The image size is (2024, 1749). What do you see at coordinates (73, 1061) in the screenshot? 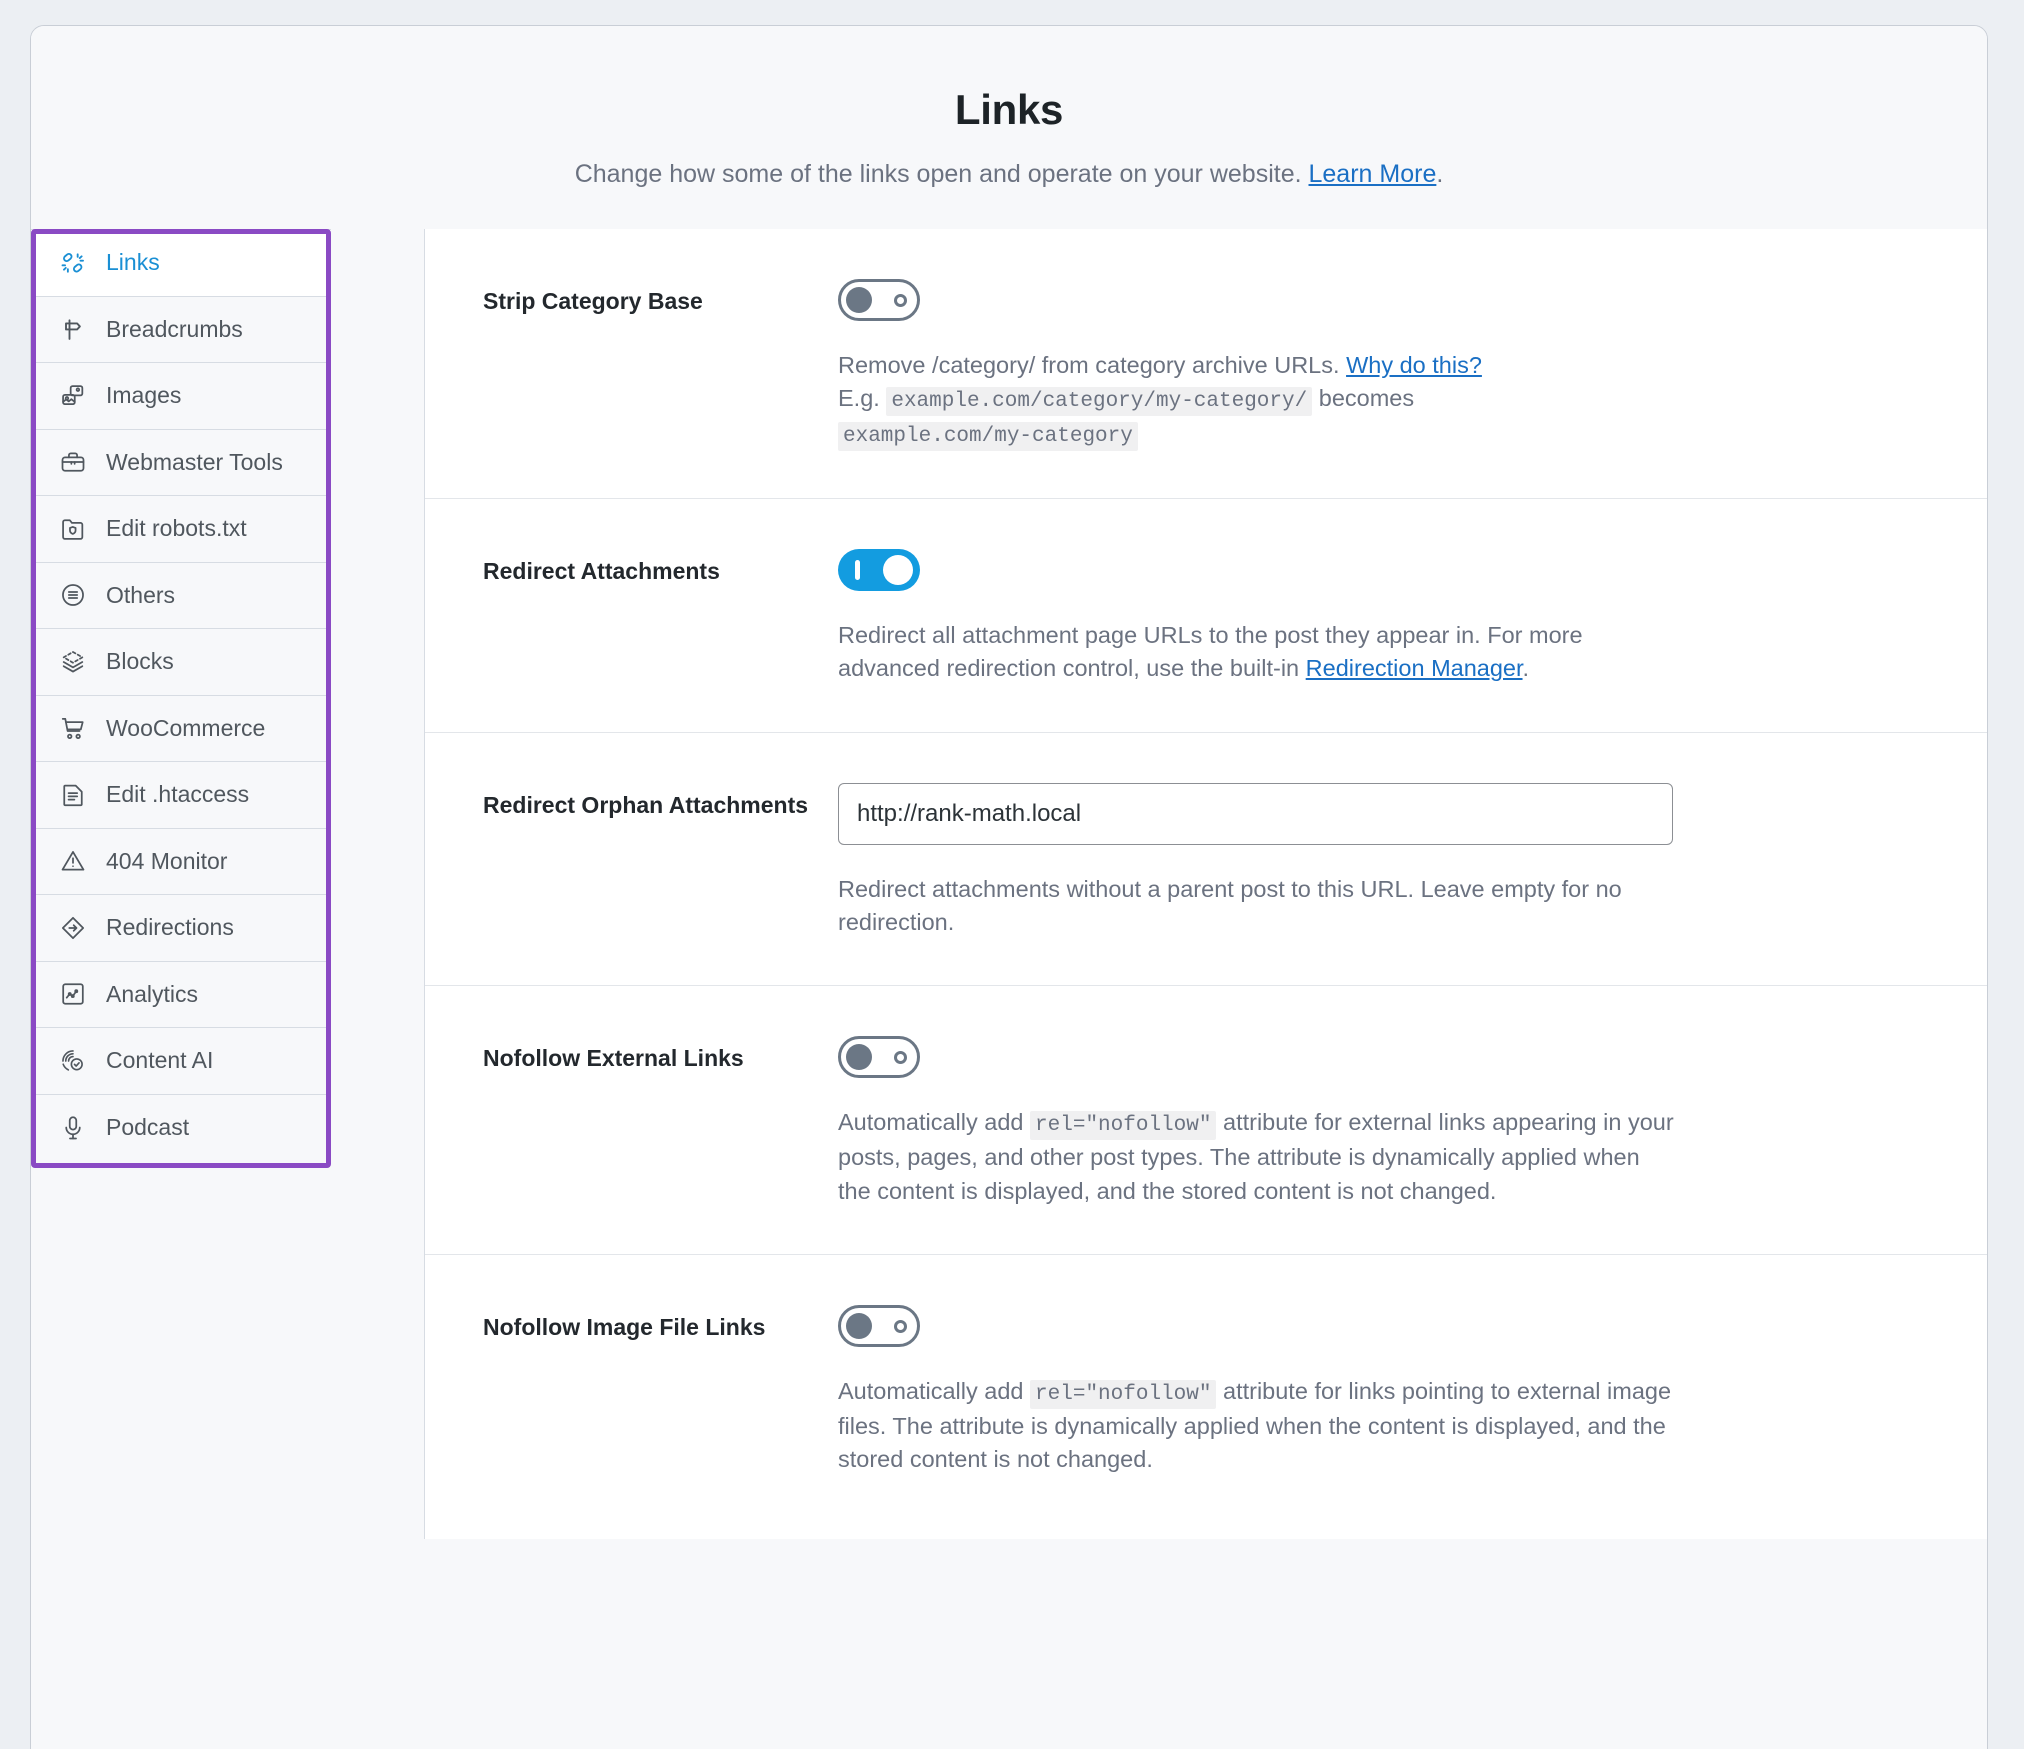
I see `fingerprint-check-icon` at bounding box center [73, 1061].